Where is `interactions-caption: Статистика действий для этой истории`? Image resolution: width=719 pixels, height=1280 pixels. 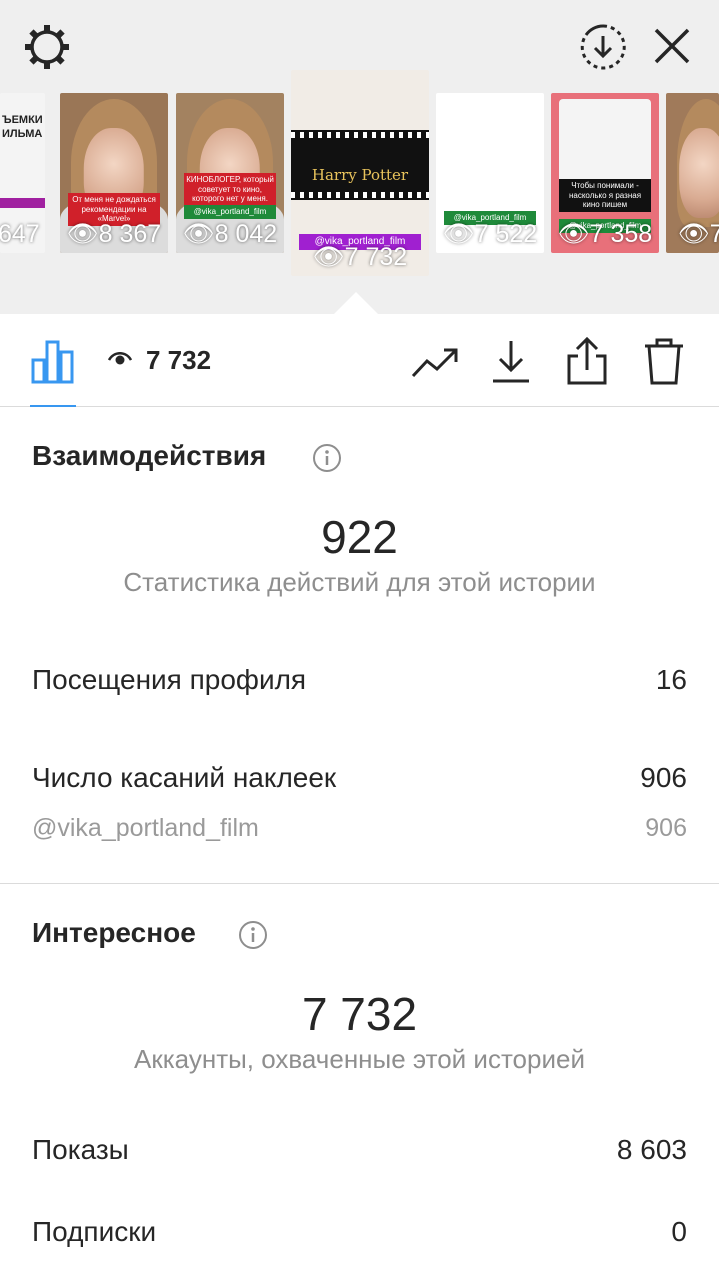
interactions-caption: Статистика действий для этой истории is located at coordinates (359, 582).